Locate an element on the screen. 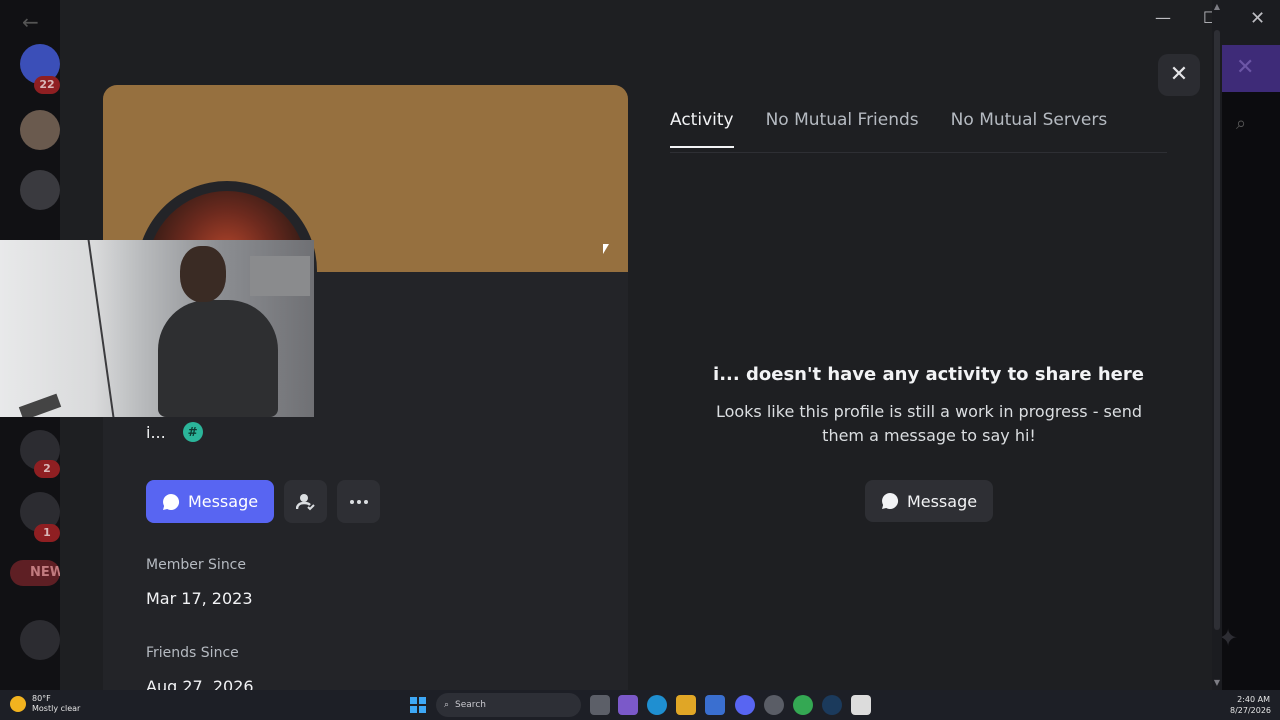 Image resolution: width=1280 pixels, height=720 pixels. background-panel is located at coordinates (1251, 391).